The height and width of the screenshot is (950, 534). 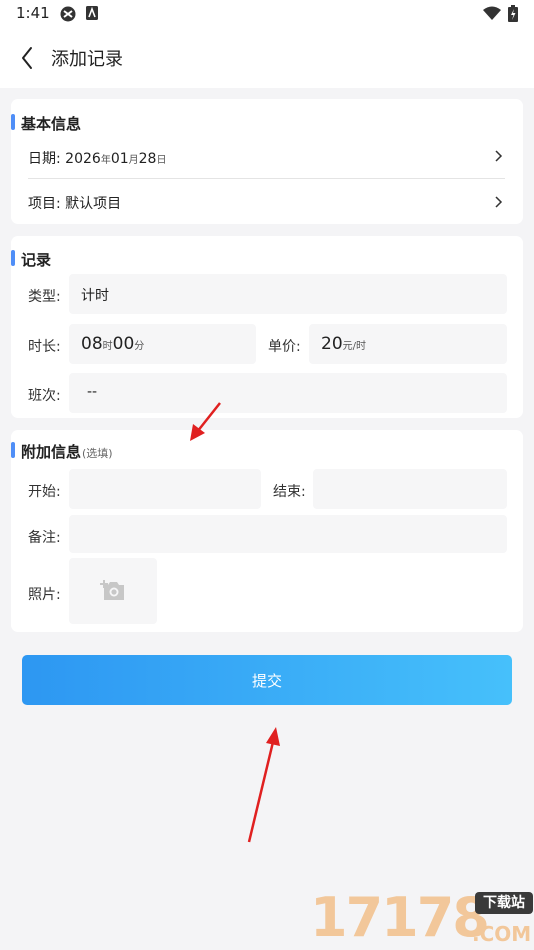 I want to click on annotation-arrows, so click(x=235, y=622).